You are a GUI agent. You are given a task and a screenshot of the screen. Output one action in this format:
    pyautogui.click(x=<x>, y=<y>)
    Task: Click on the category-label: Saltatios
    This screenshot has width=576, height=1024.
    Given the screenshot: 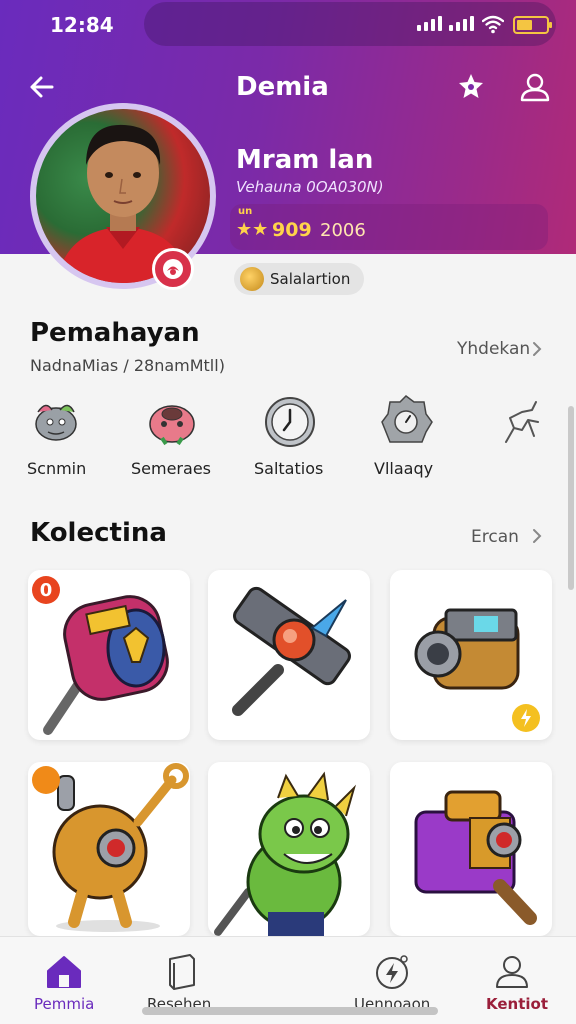 What is the action you would take?
    pyautogui.click(x=289, y=468)
    